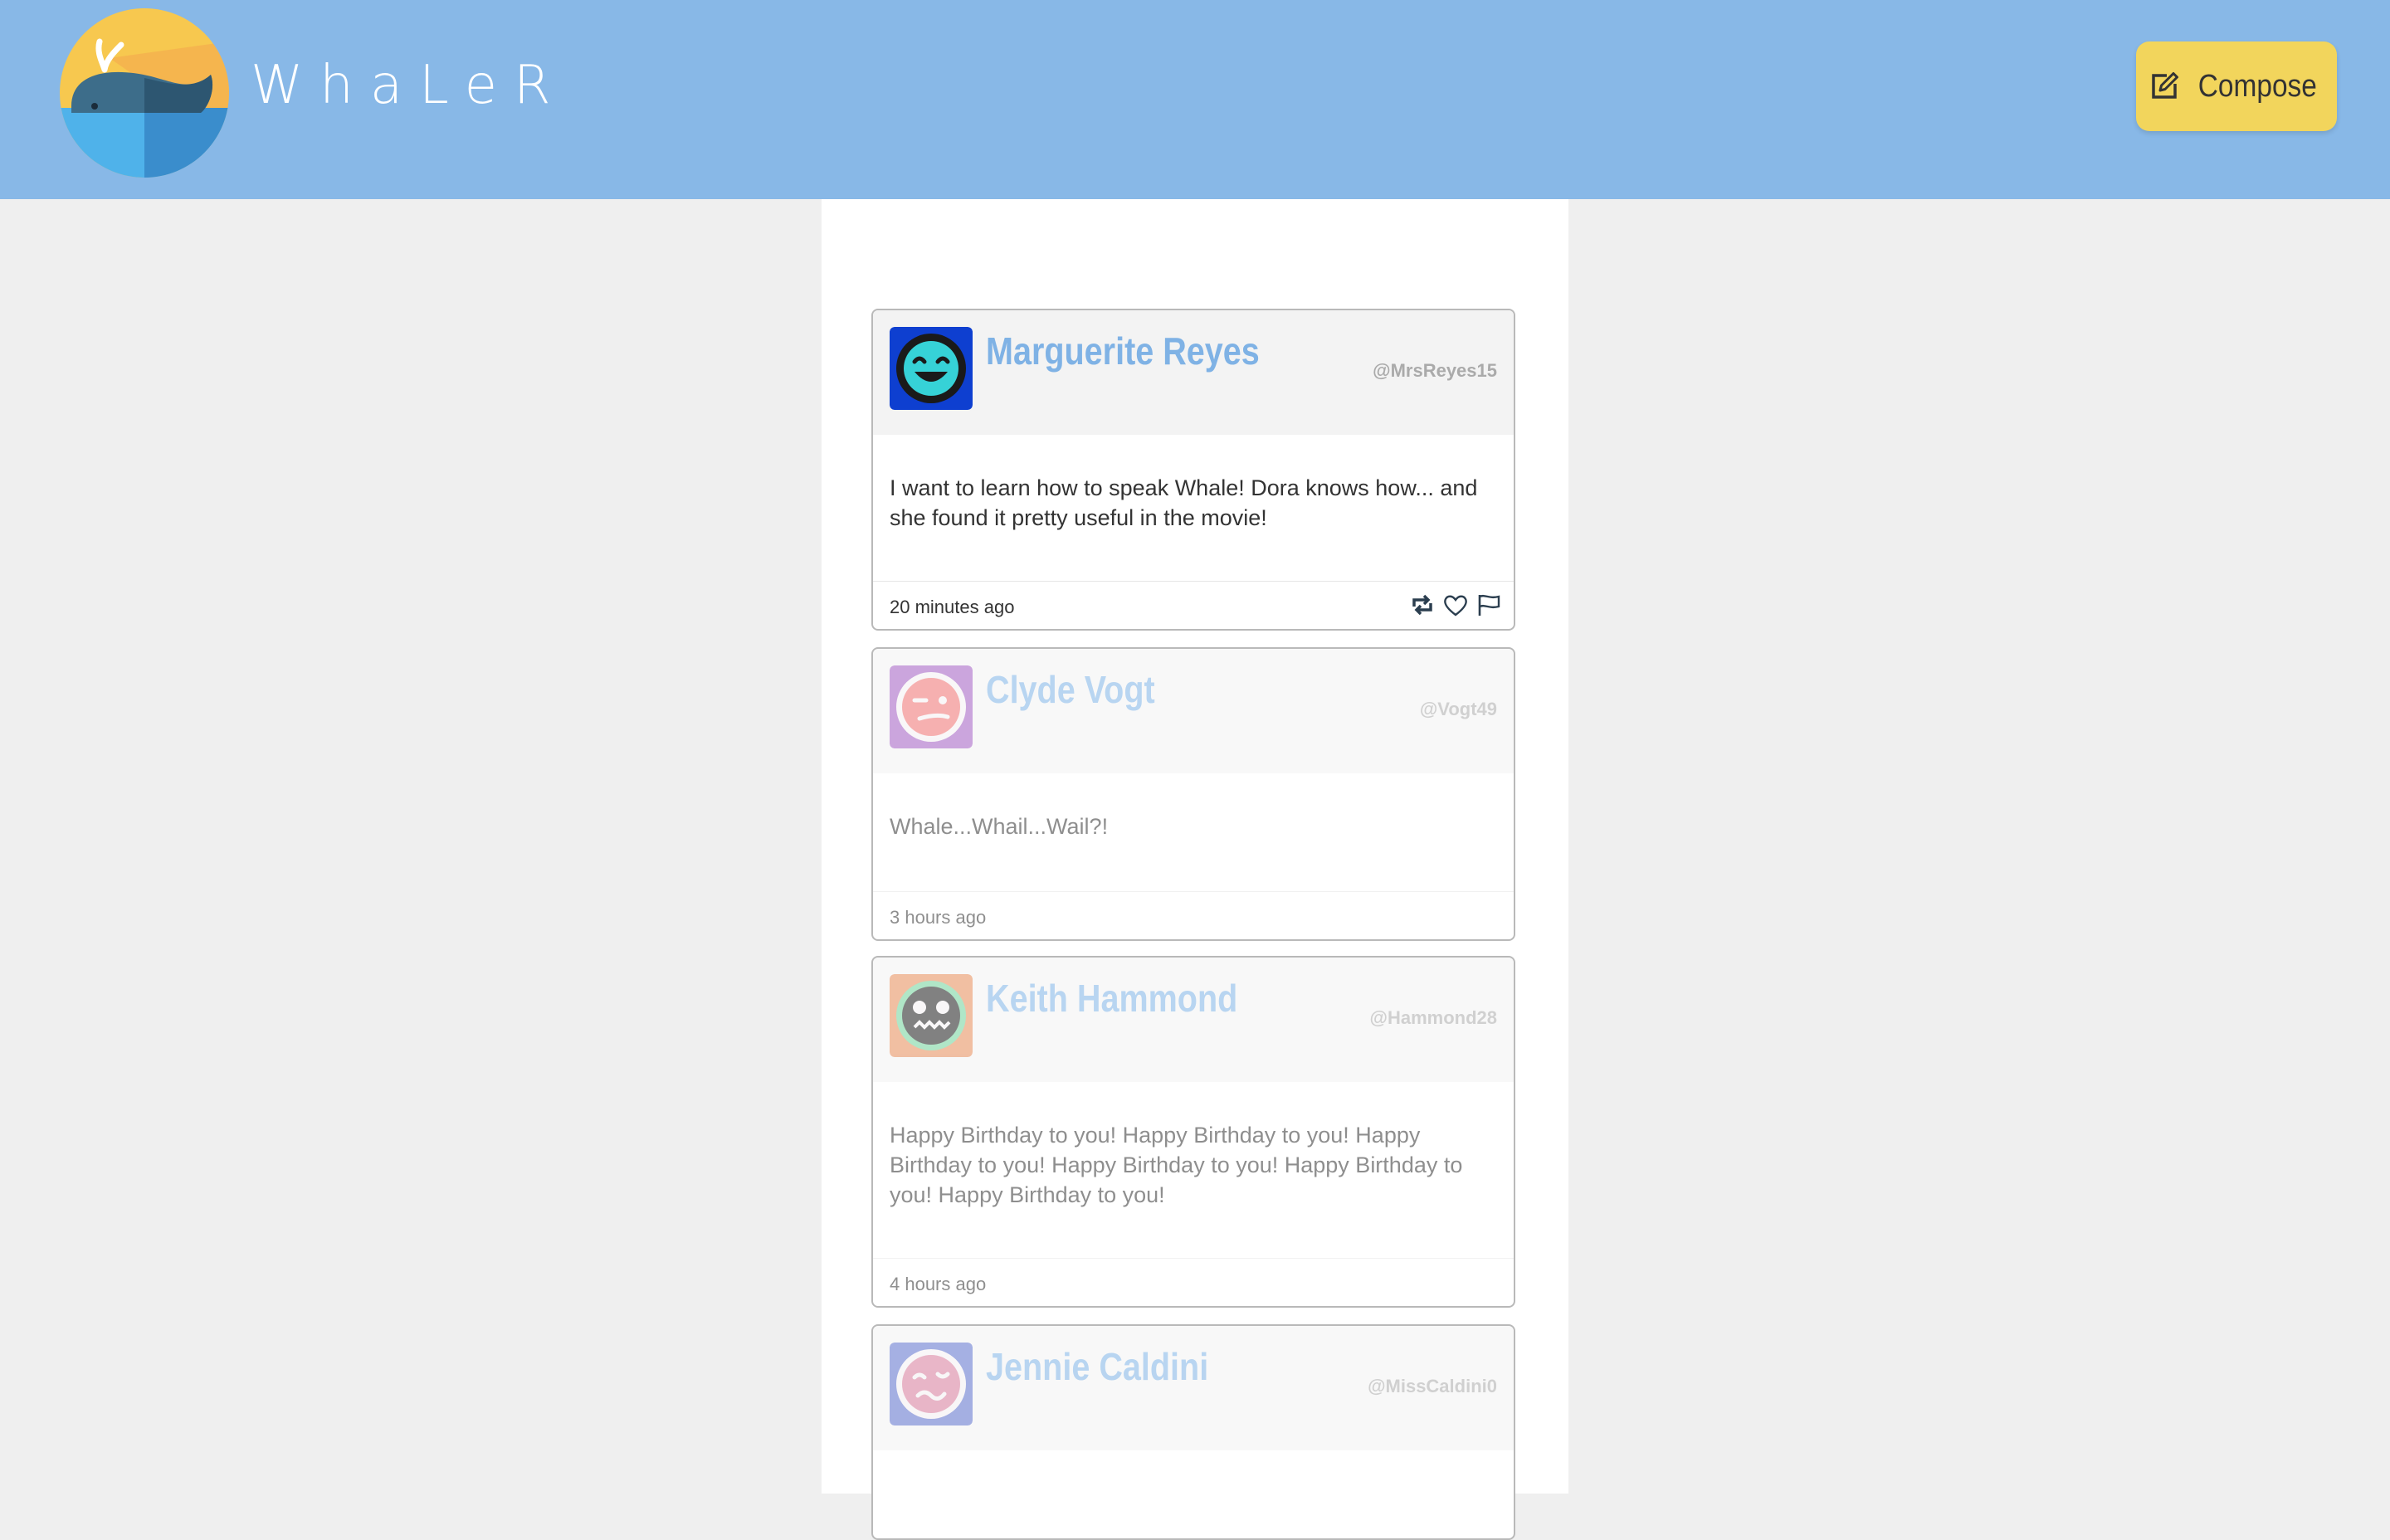 The height and width of the screenshot is (1540, 2390). I want to click on author-handle: @Vogt49, so click(1458, 709).